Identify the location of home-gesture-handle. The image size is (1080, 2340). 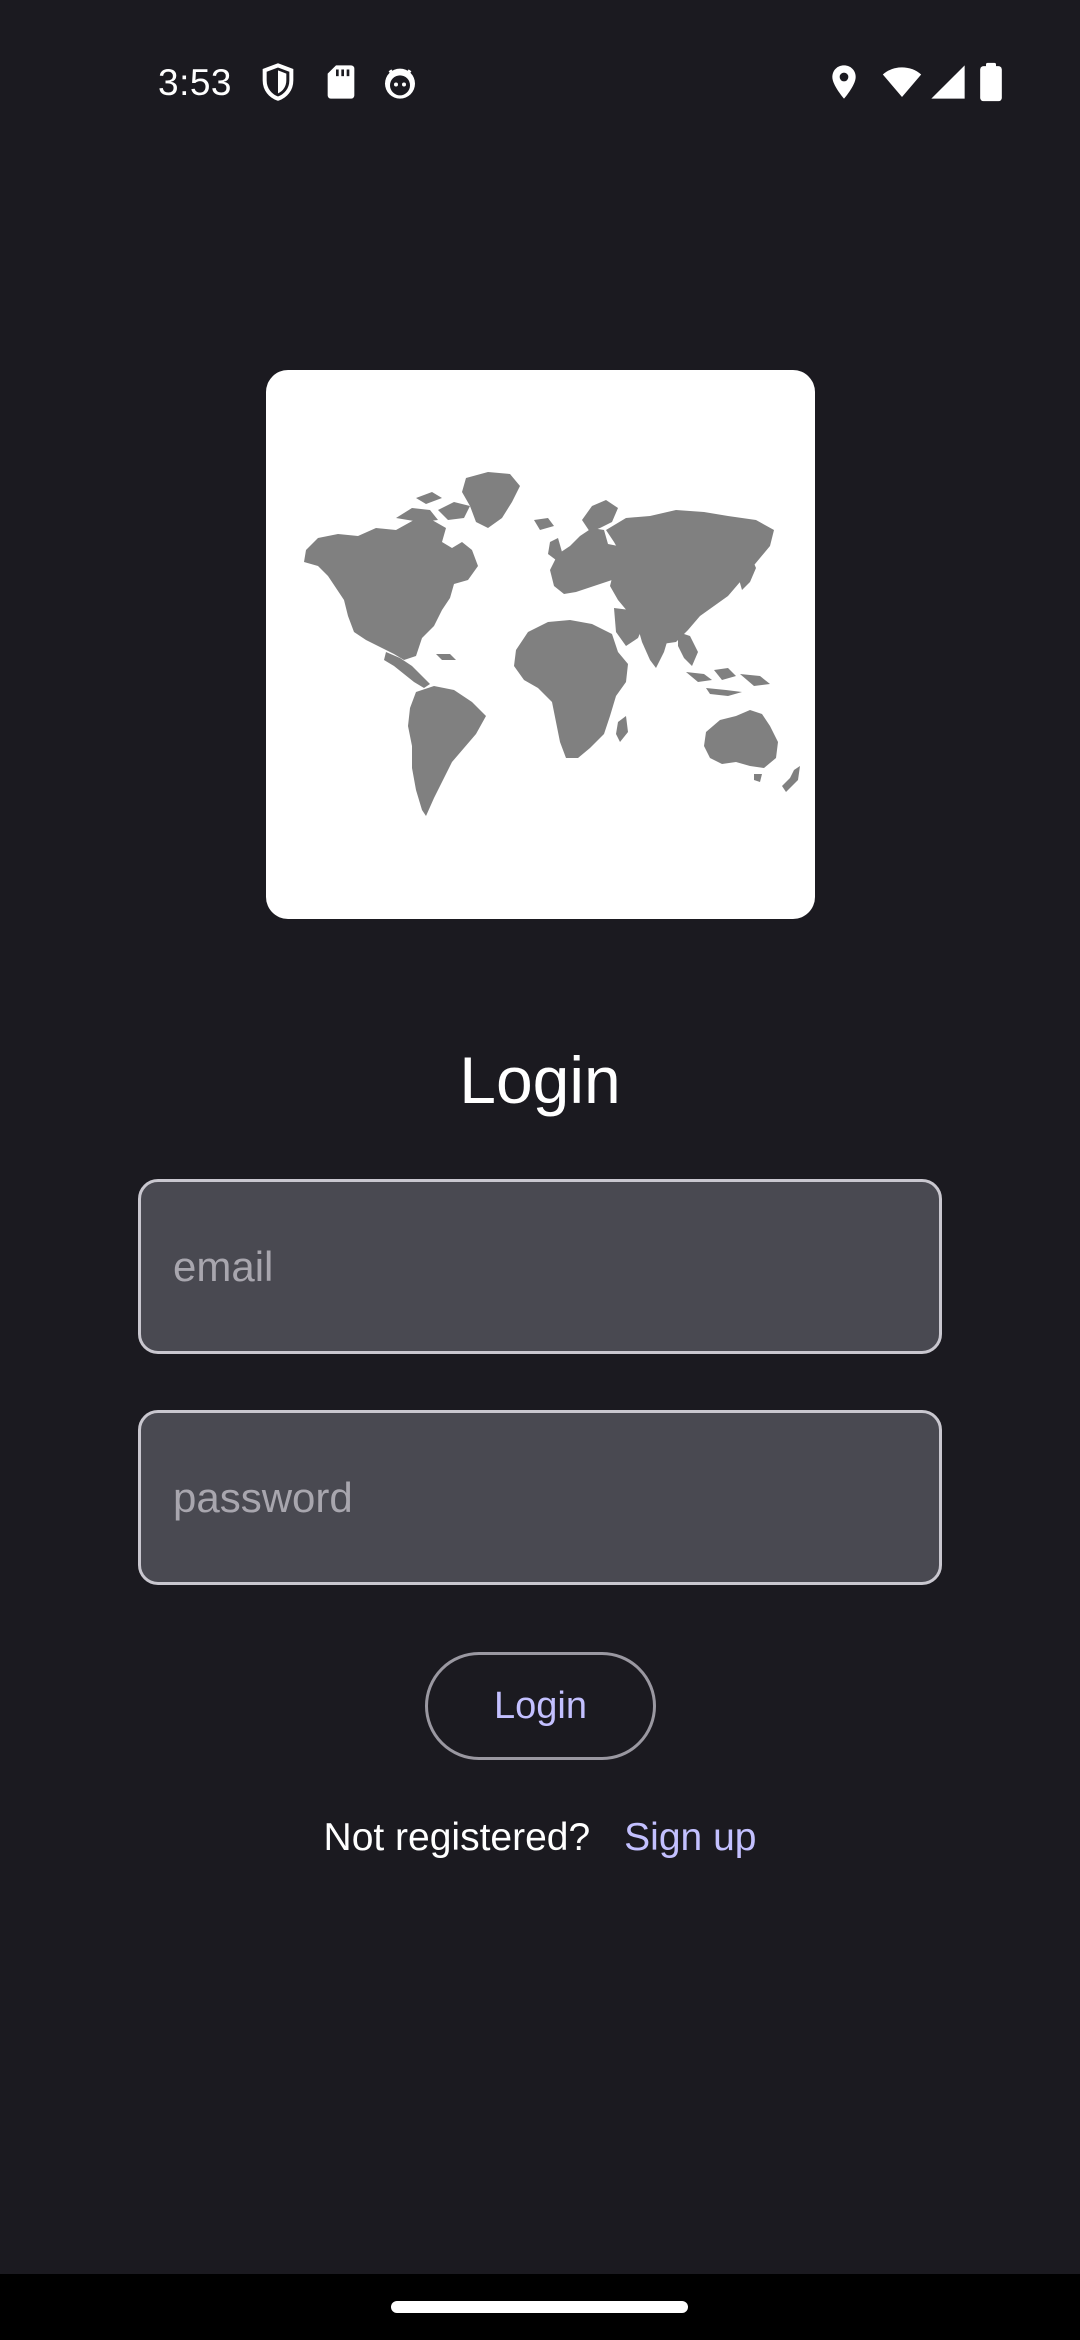
(539, 2307).